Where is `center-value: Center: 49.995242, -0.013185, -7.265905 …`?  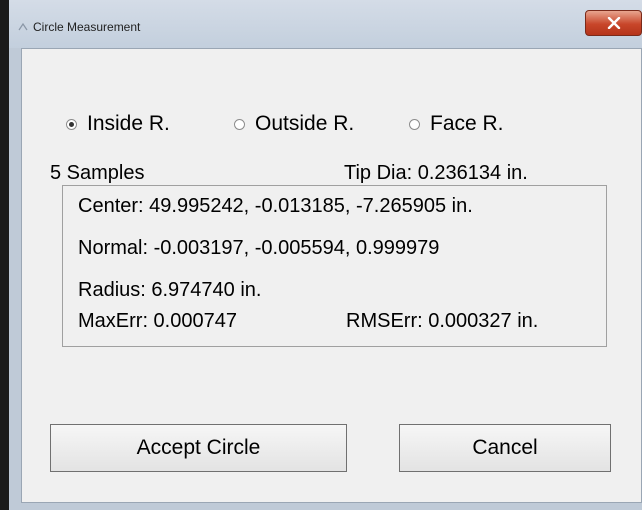
center-value: Center: 49.995242, -0.013185, -7.265905 … is located at coordinates (275, 206).